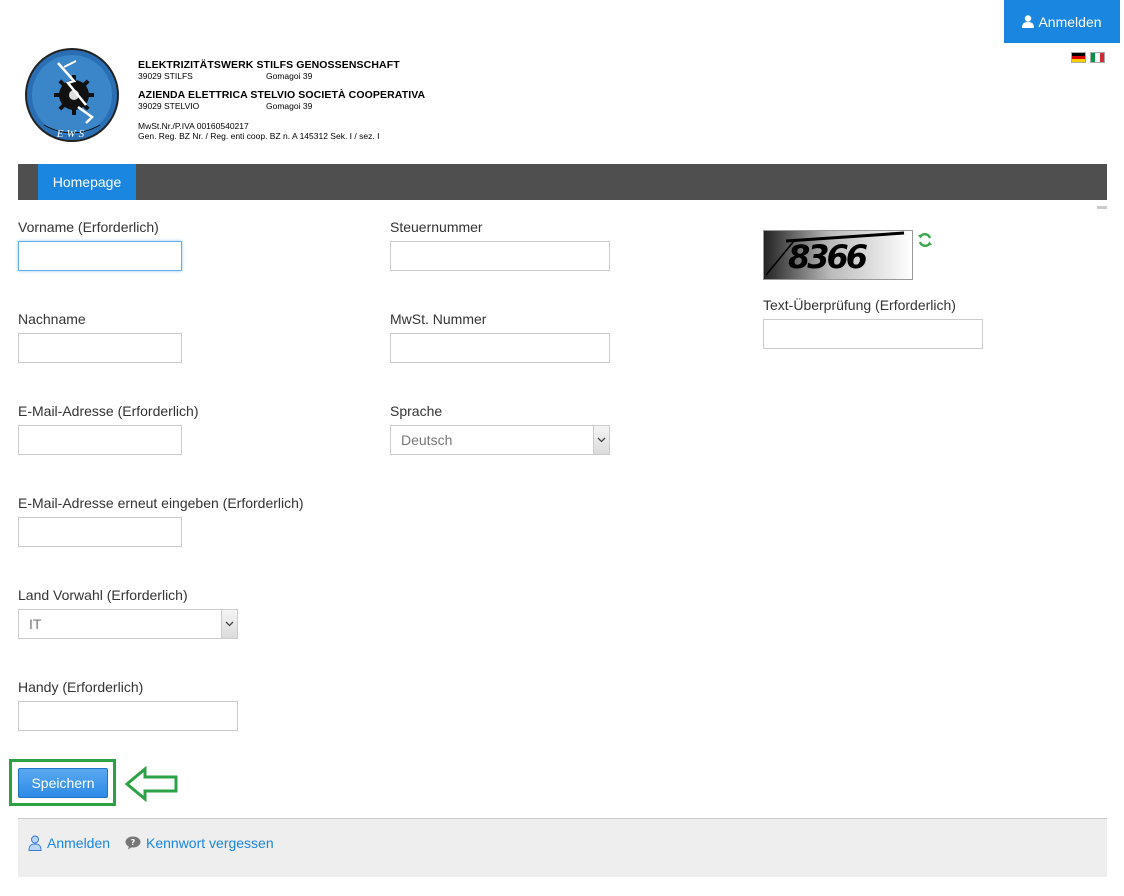 This screenshot has width=1124, height=896. Describe the element at coordinates (1070, 21) in the screenshot. I see `login-label: Anmelden` at that location.